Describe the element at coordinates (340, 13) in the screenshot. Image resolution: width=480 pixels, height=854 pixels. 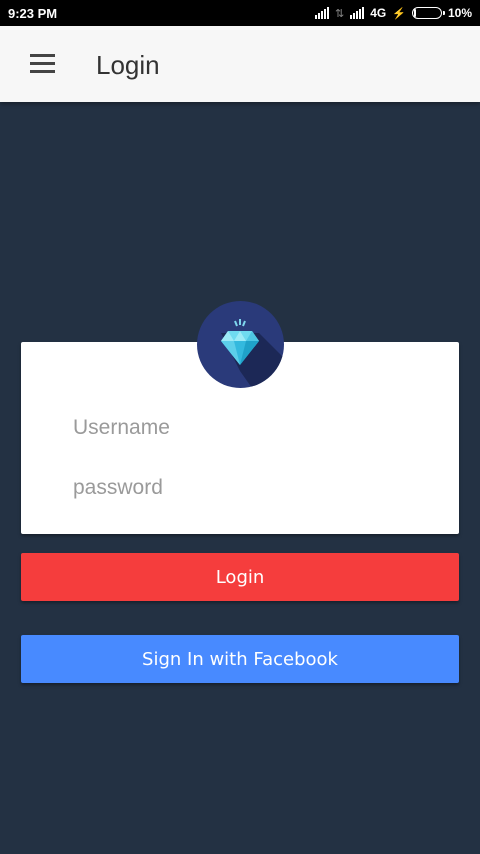
I see `data-transfer-icon: ⇅` at that location.